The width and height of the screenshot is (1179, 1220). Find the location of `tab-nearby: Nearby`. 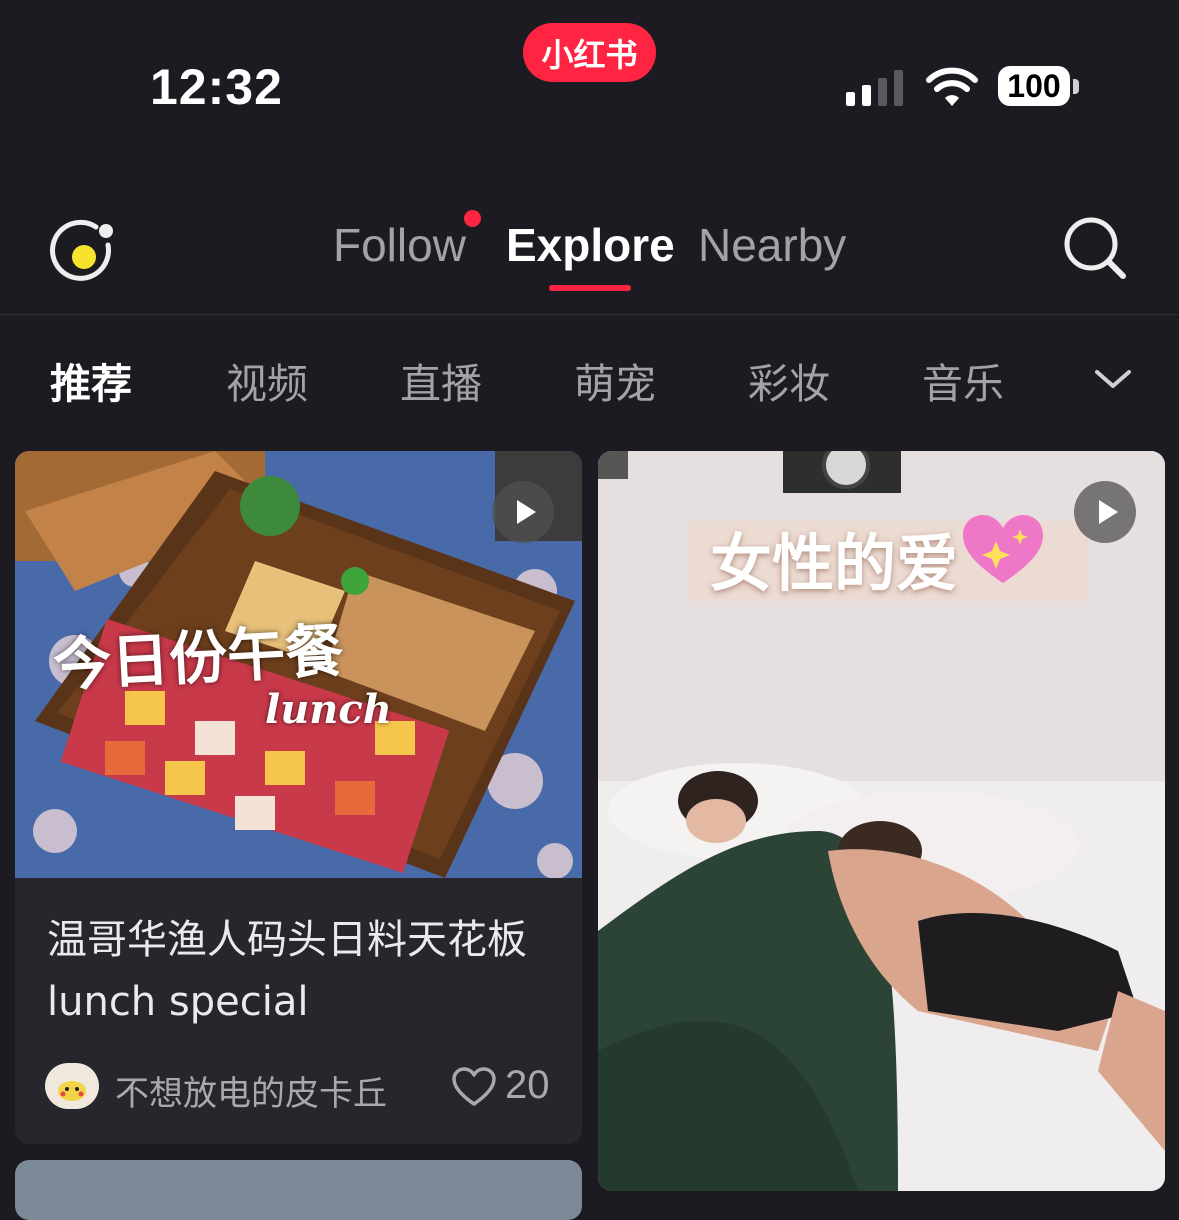

tab-nearby: Nearby is located at coordinates (772, 245).